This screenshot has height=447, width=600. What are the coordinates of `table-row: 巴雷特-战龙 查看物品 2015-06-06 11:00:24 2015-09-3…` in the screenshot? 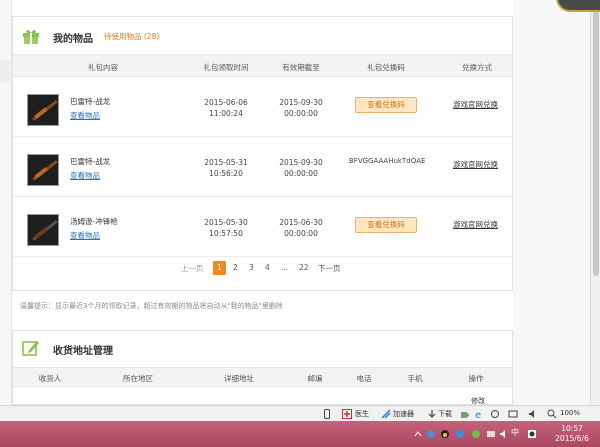 It's located at (262, 107).